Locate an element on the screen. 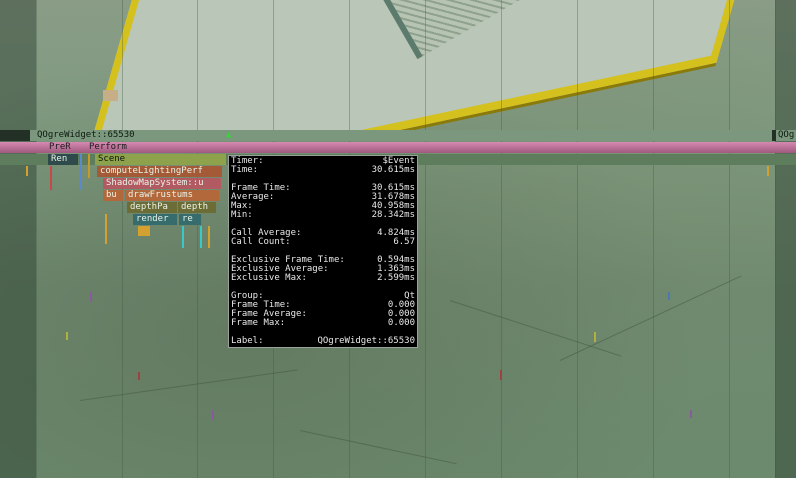 Image resolution: width=796 pixels, height=478 pixels. time-value: 30.615ms is located at coordinates (393, 170).